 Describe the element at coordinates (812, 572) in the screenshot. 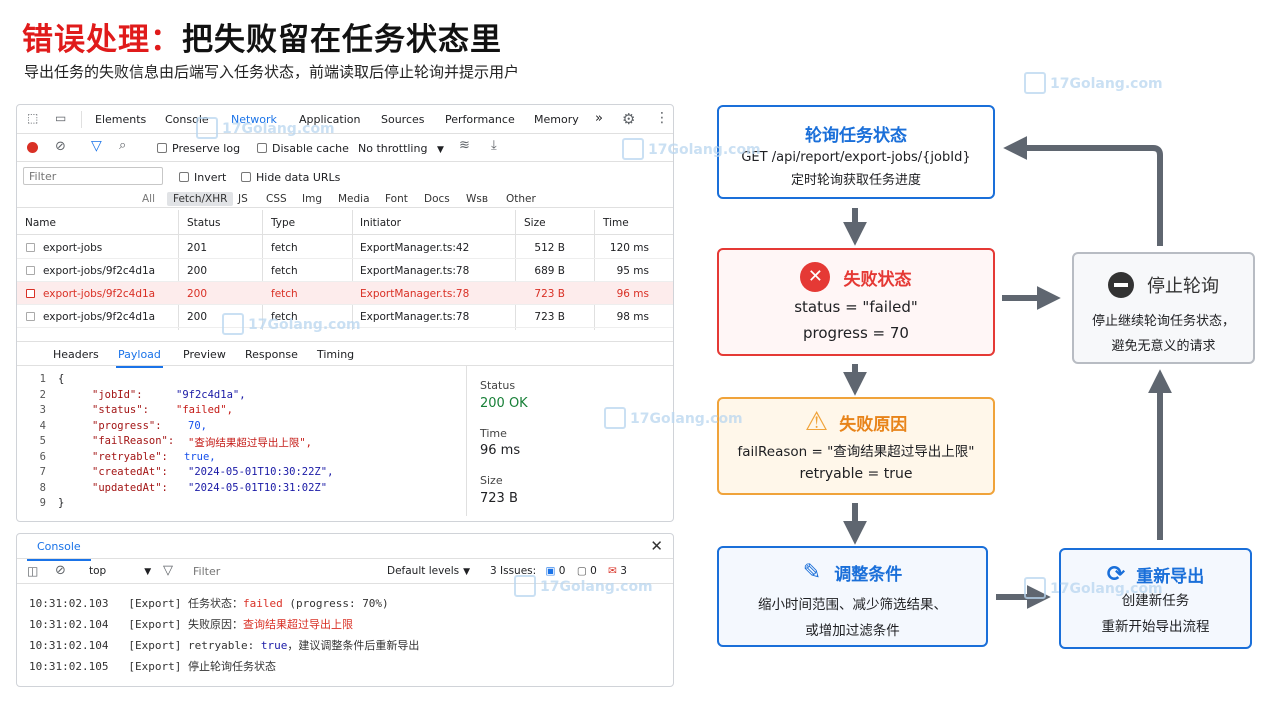

I see `pencil-icon: ✎` at that location.